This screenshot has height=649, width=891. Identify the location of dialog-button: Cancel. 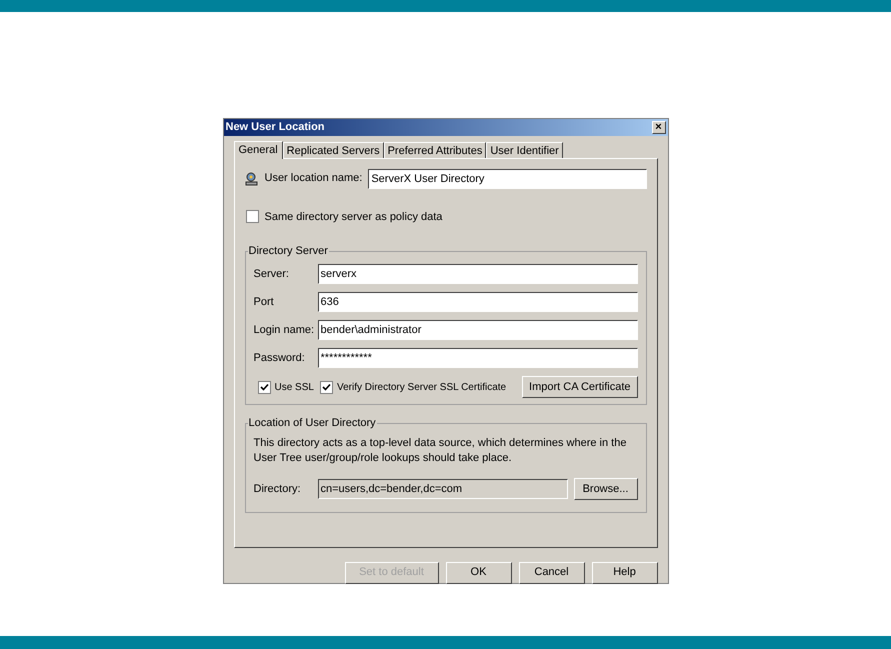
(551, 573).